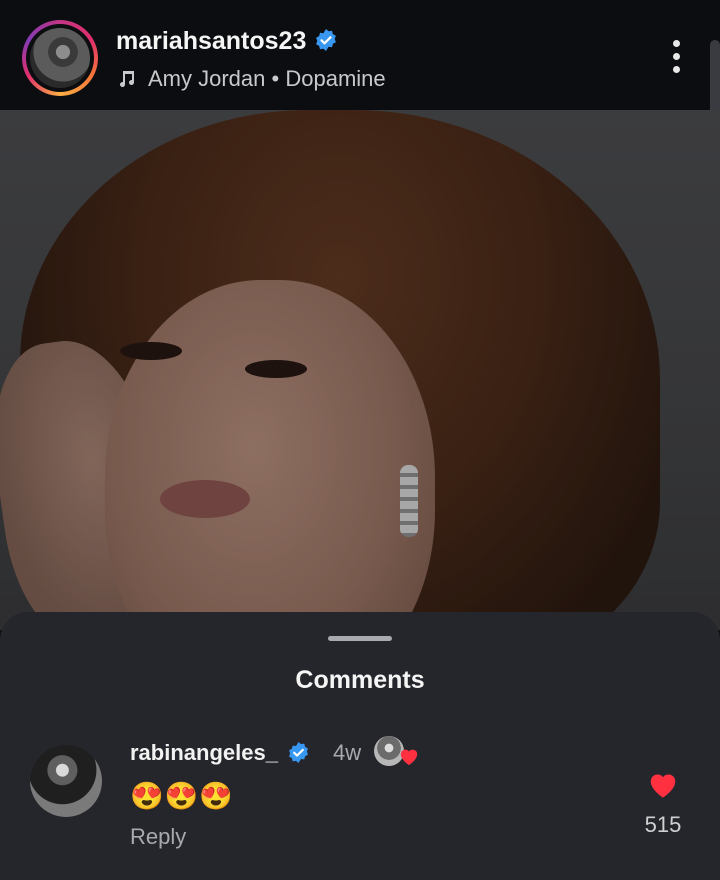 This screenshot has width=720, height=880. Describe the element at coordinates (204, 752) in the screenshot. I see `commenter-username-text: rabinangeles_` at that location.